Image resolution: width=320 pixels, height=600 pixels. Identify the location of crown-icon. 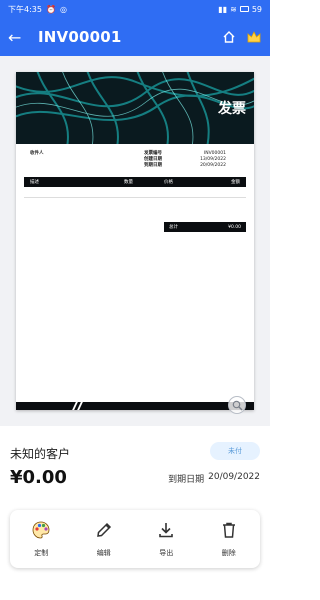
(254, 37).